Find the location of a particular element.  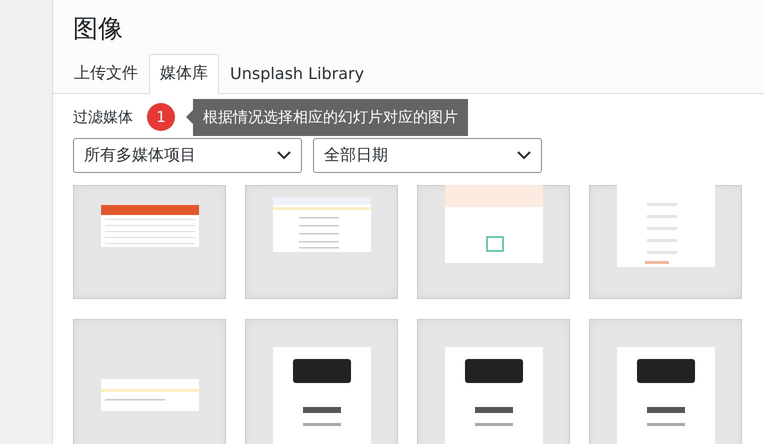

date-select: 全部日期 is located at coordinates (427, 155).